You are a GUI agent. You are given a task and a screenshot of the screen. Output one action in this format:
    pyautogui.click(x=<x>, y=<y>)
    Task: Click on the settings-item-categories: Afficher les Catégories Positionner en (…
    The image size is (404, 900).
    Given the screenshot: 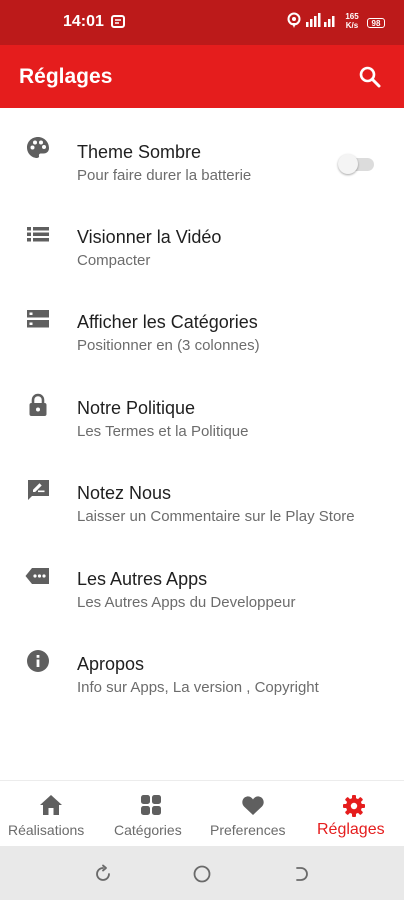 What is the action you would take?
    pyautogui.click(x=202, y=322)
    